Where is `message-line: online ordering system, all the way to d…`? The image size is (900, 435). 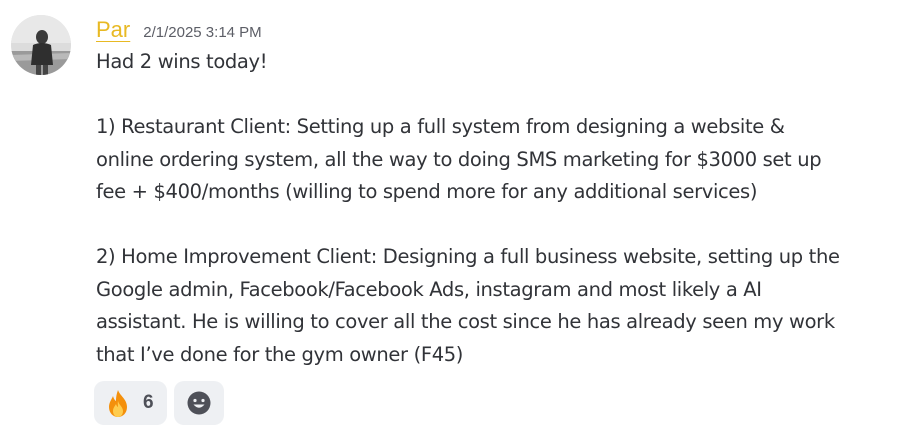
message-line: online ordering system, all the way to d… is located at coordinates (459, 159).